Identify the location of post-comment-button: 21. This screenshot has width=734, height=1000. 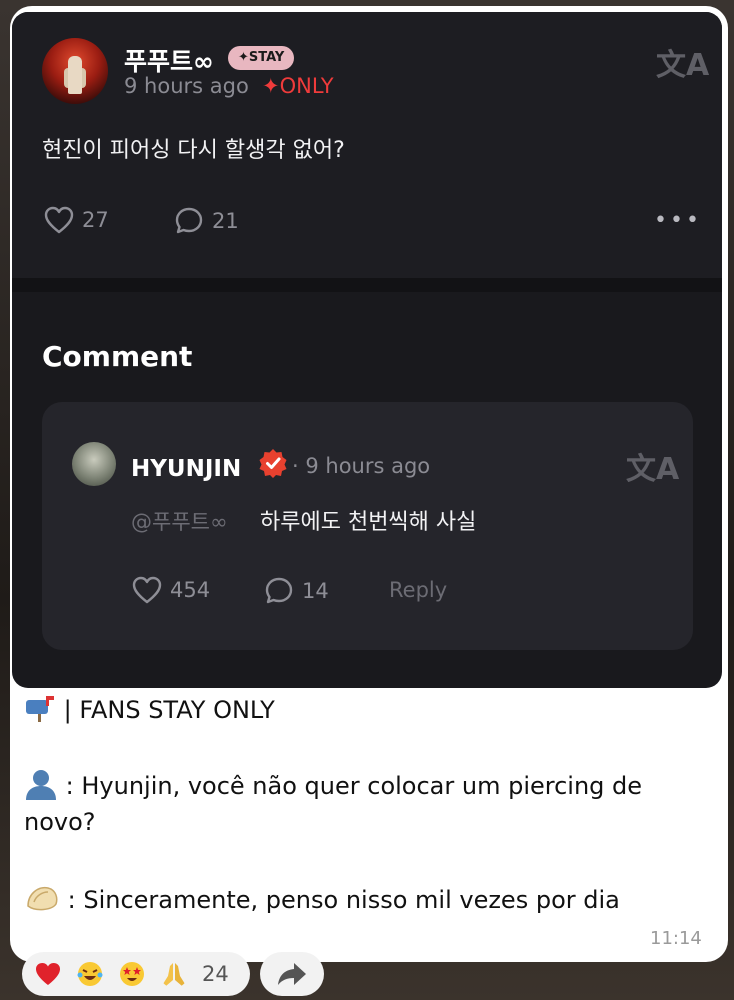
(206, 221).